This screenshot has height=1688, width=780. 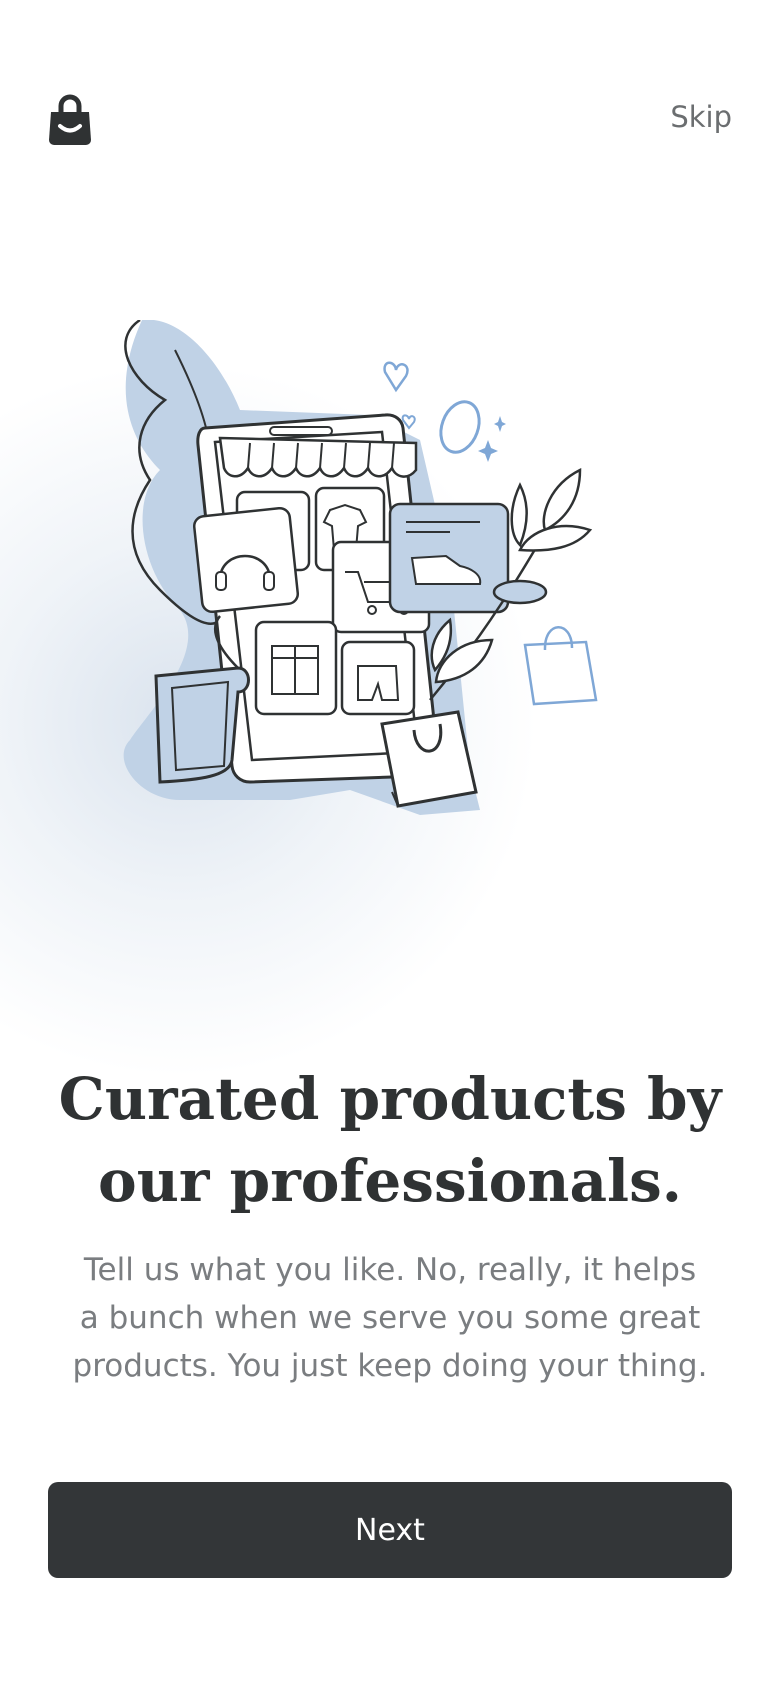 What do you see at coordinates (488, 451) in the screenshot?
I see `sparkle-icon` at bounding box center [488, 451].